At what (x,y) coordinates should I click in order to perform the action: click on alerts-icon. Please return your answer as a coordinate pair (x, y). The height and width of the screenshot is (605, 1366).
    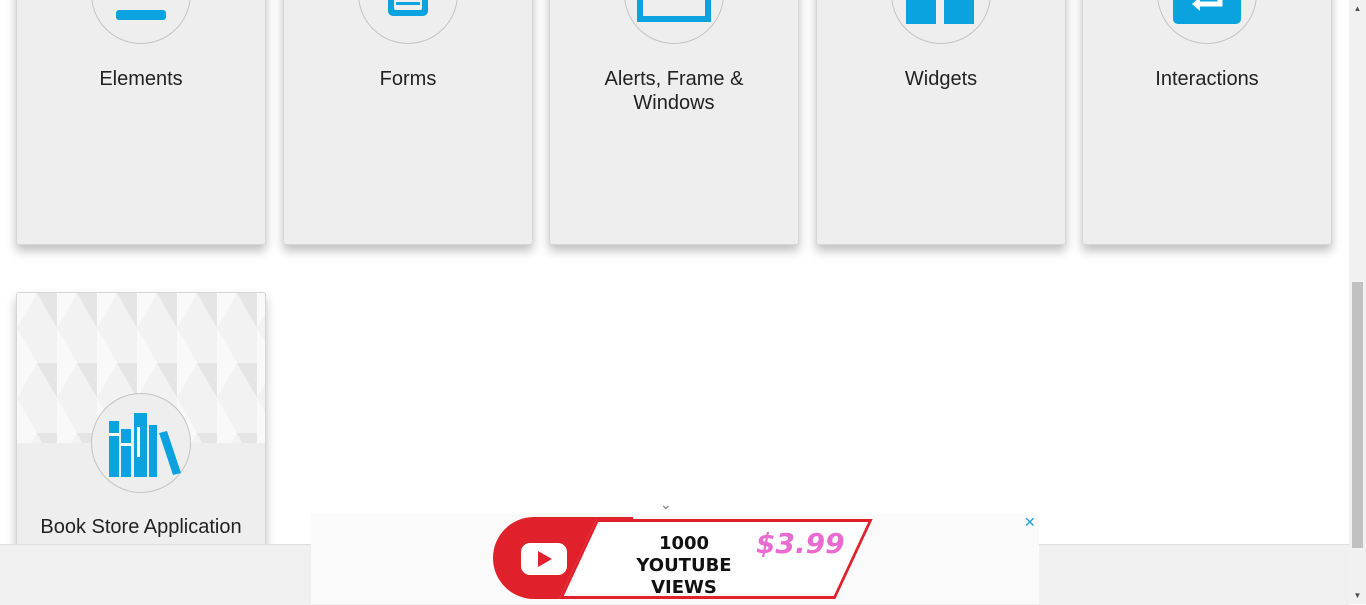
    Looking at the image, I should click on (674, 22).